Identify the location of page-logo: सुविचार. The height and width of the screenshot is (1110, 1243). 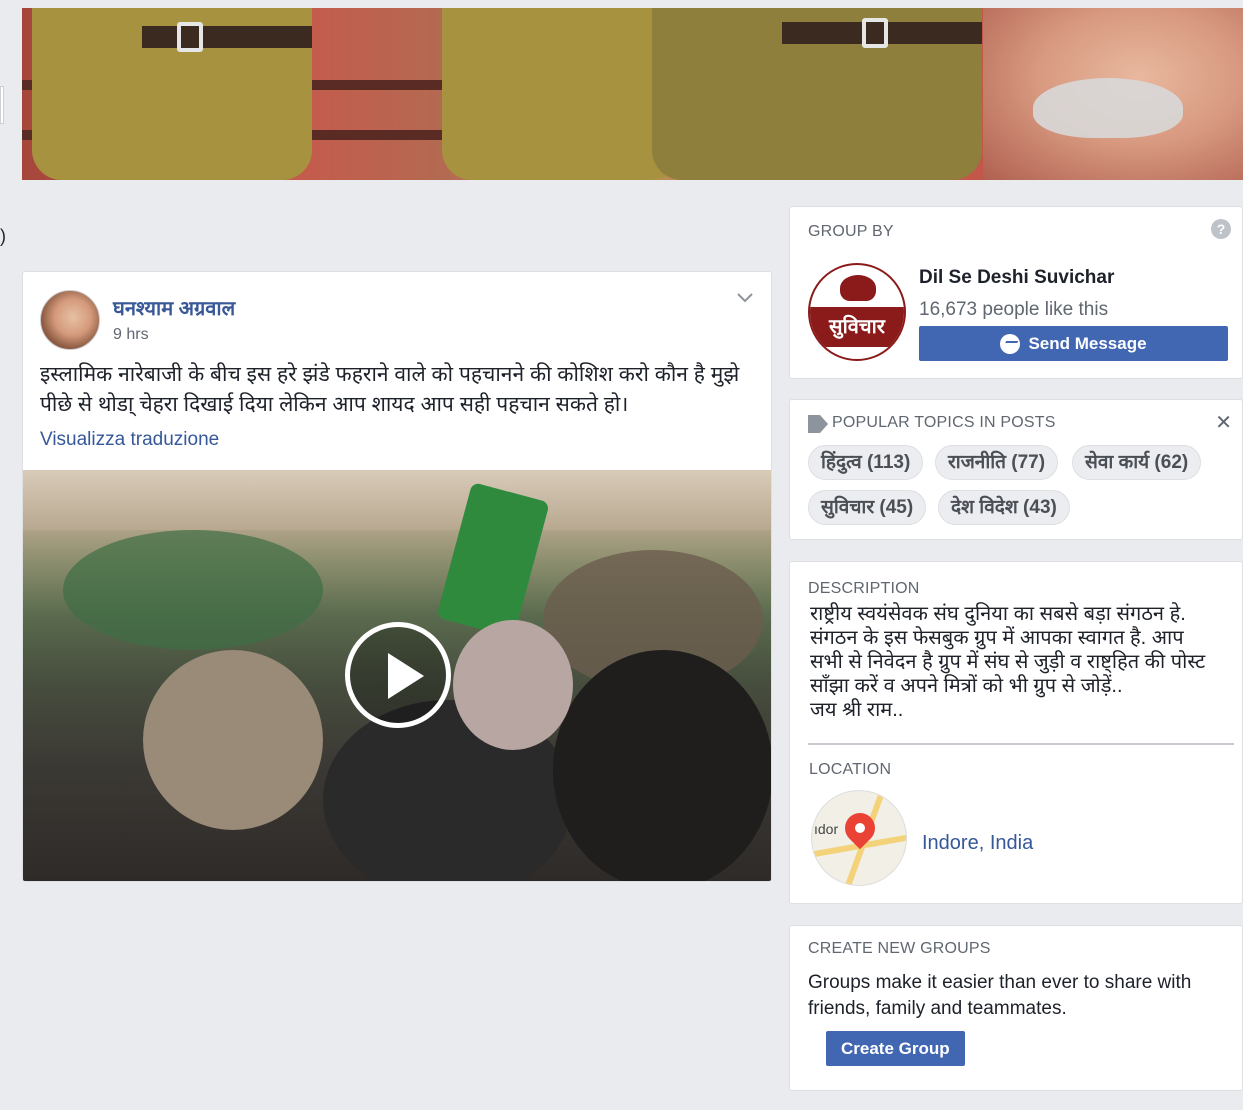
(857, 312).